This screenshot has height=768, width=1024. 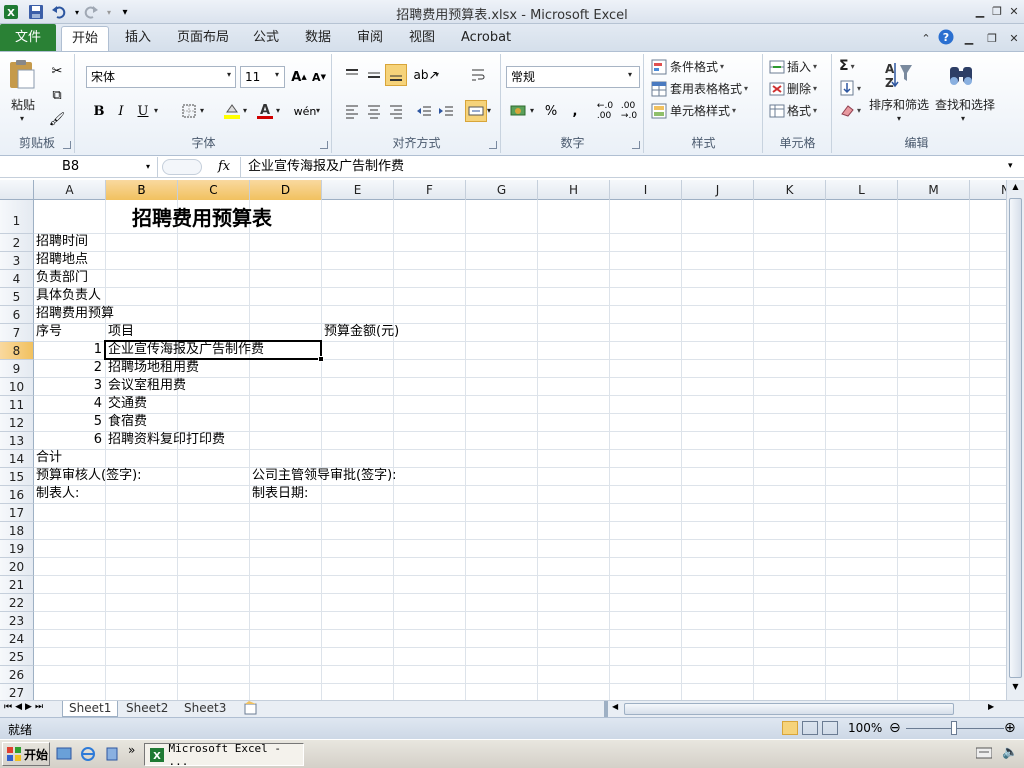 What do you see at coordinates (965, 104) in the screenshot?
I see `find-select-button: 查找和选择` at bounding box center [965, 104].